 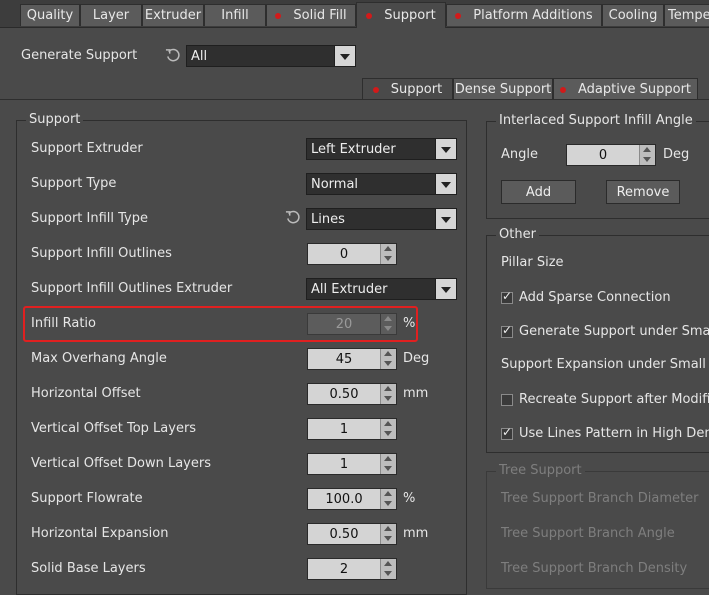 I want to click on support-expansion-label: Support Expansion under Small Flo, so click(x=605, y=364).